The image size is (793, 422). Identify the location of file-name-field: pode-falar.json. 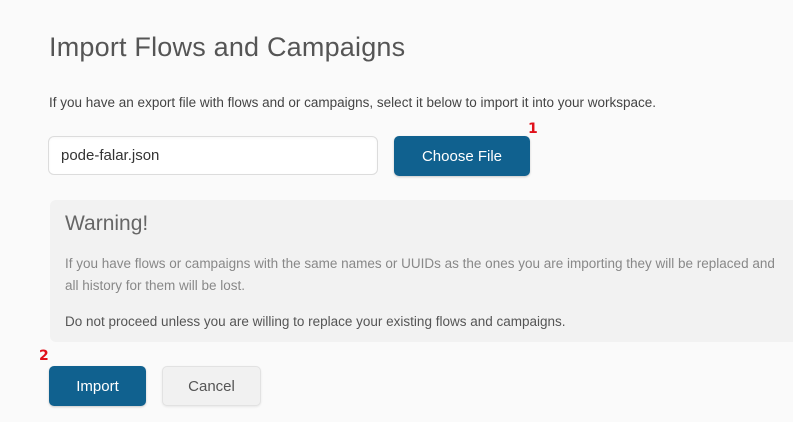
(213, 155).